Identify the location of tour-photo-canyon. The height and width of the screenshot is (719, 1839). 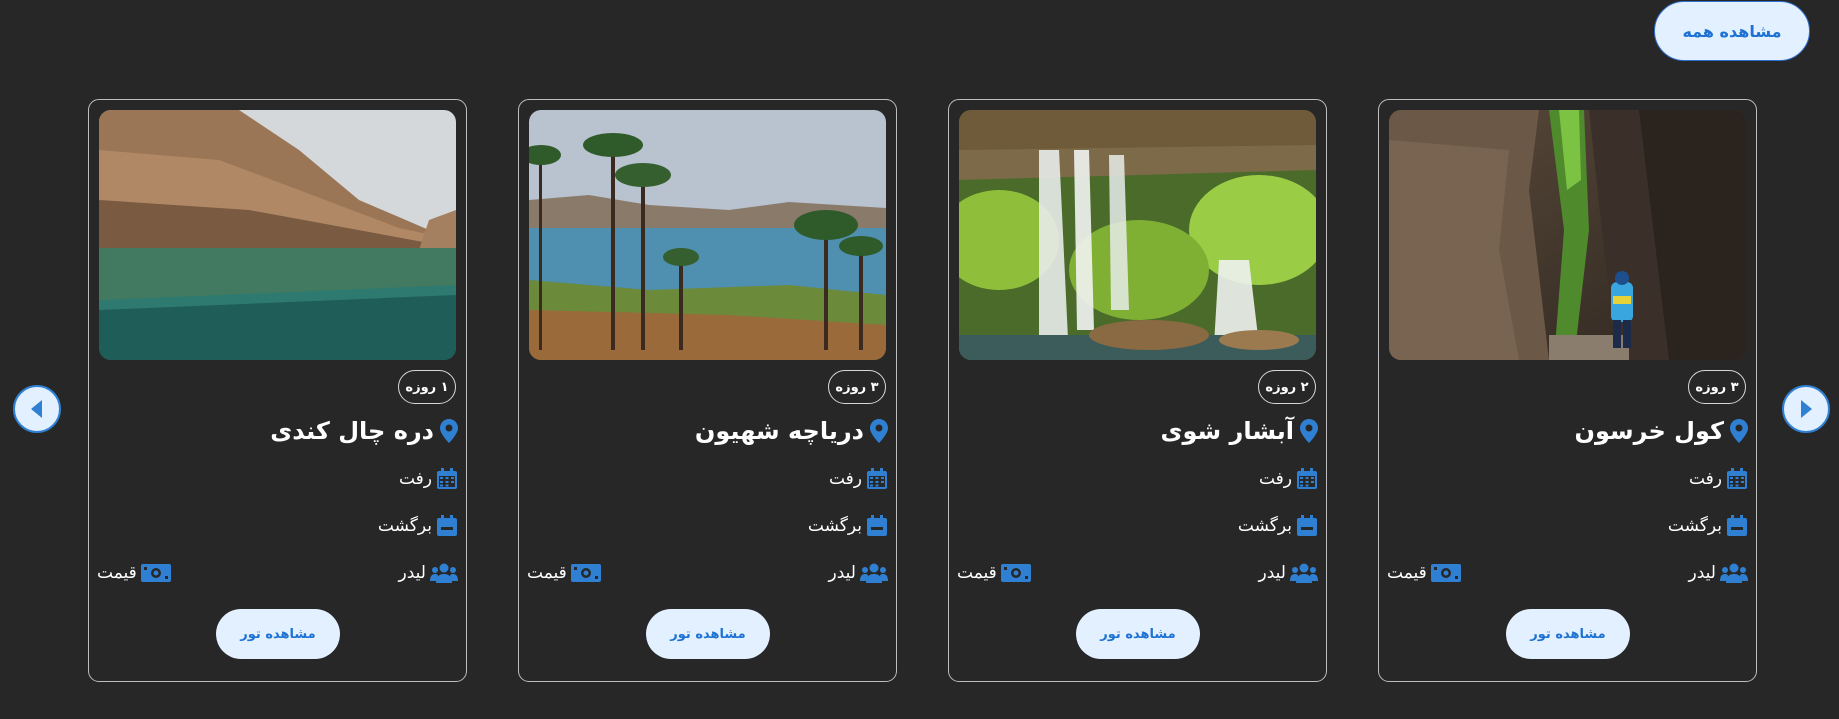
(1567, 235).